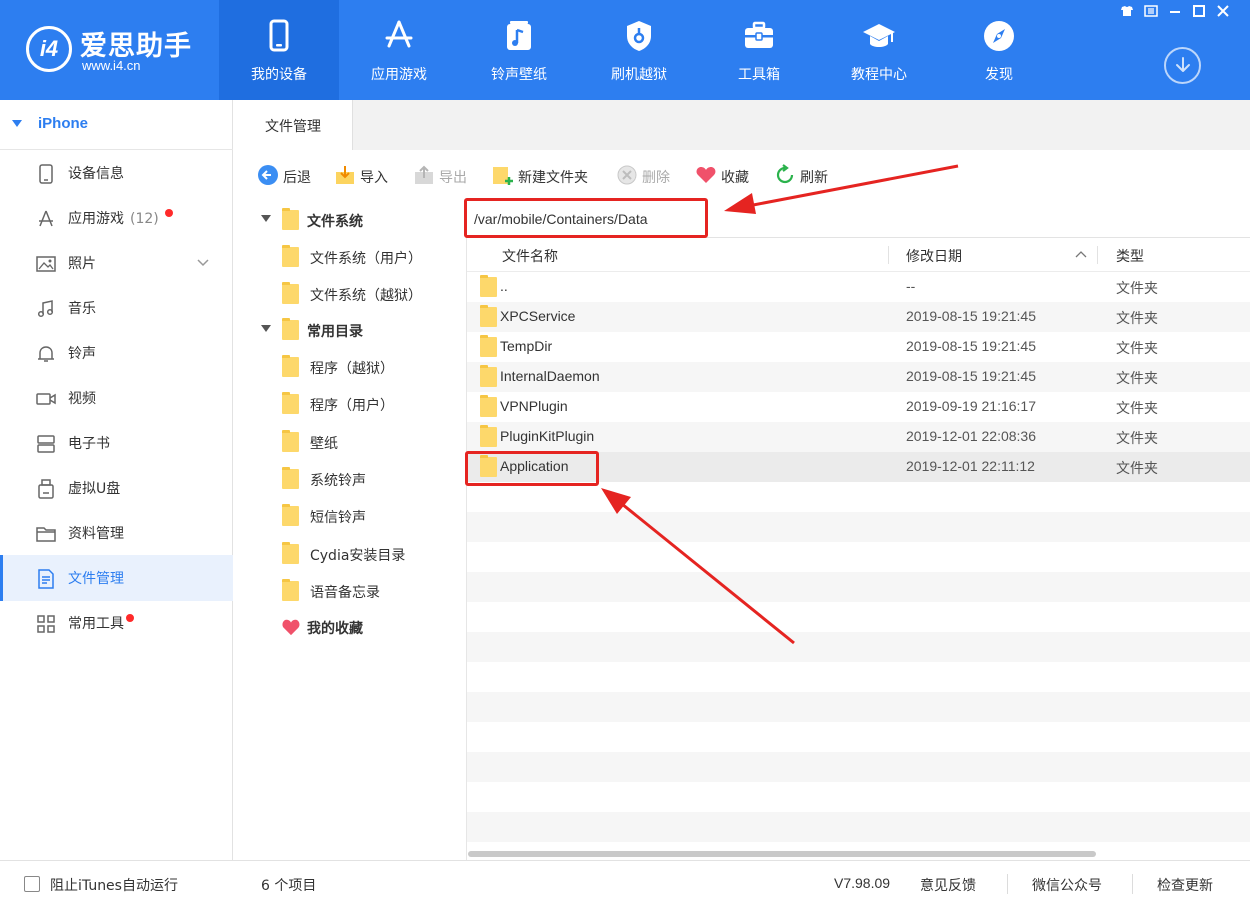 The image size is (1250, 905). What do you see at coordinates (350, 294) in the screenshot?
I see `tree-item-filesystem-jailbreak: 文件系统（越狱）` at bounding box center [350, 294].